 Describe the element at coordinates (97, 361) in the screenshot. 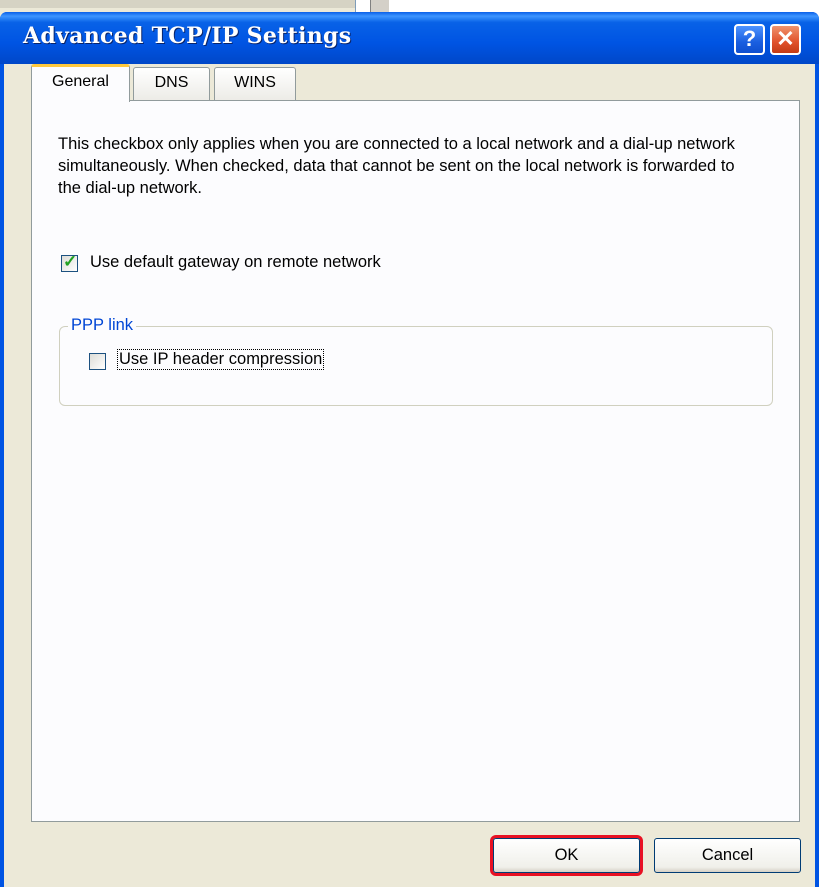

I see `ip-header-compression-checkbox` at that location.